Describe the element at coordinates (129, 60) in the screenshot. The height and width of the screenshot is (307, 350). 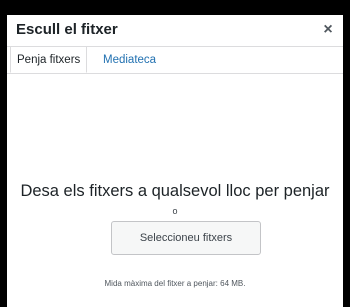
I see `tab-media-library: Mediateca` at that location.